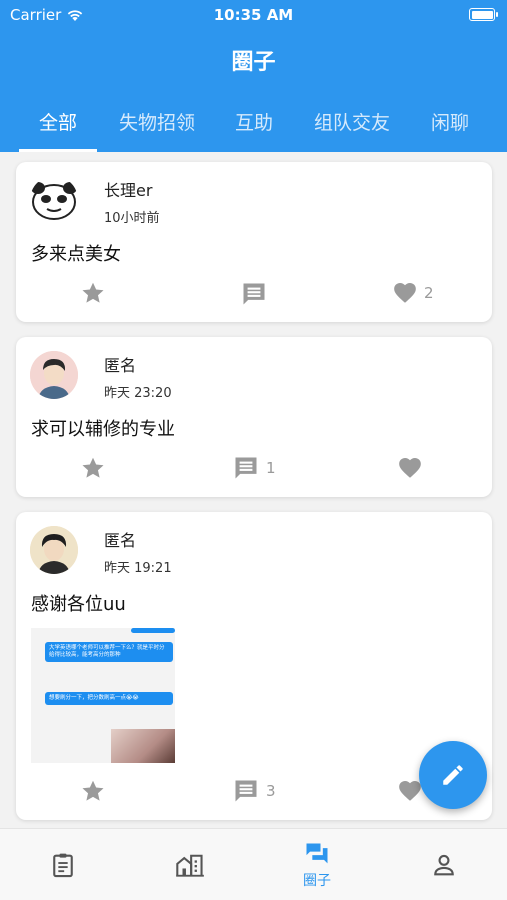  What do you see at coordinates (143, 746) in the screenshot?
I see `photo-thumbnail` at bounding box center [143, 746].